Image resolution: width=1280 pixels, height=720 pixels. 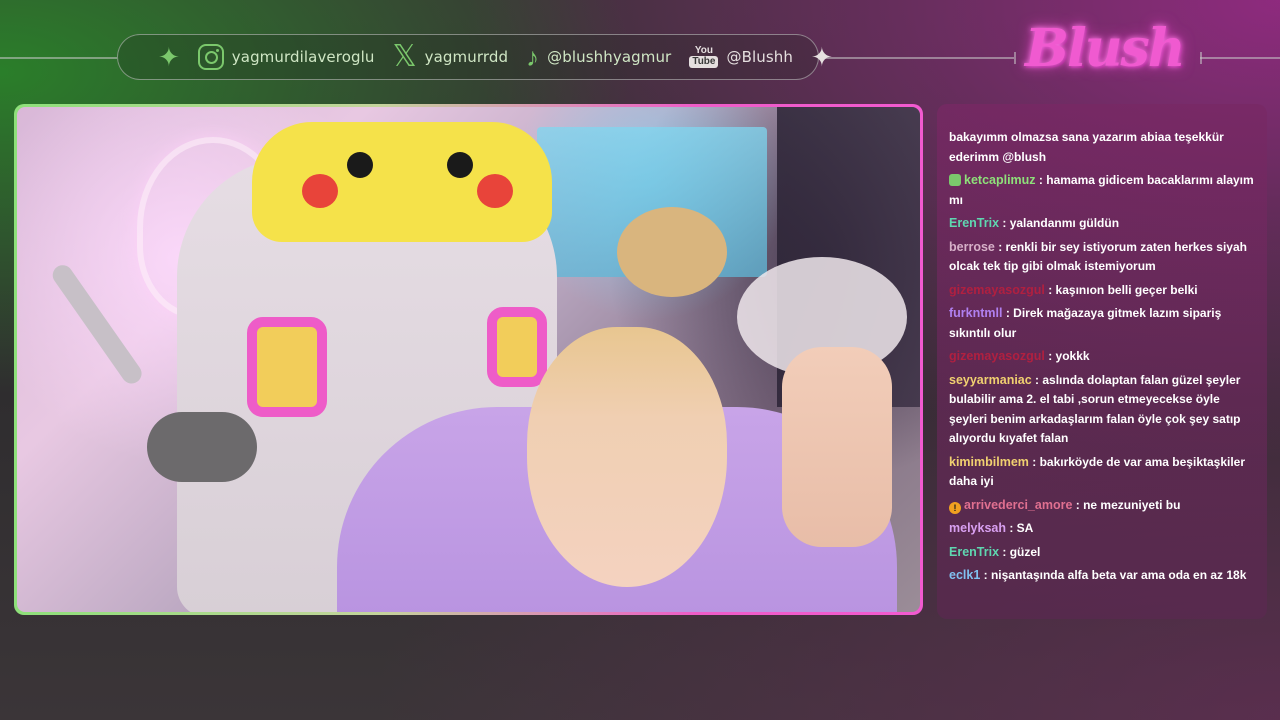 I want to click on streamer-hair, so click(x=672, y=252).